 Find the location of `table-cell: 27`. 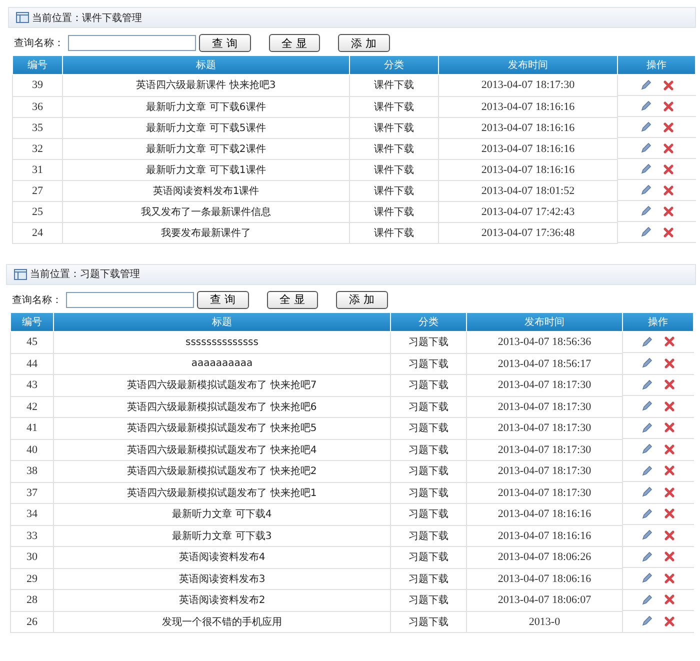

table-cell: 27 is located at coordinates (37, 190).